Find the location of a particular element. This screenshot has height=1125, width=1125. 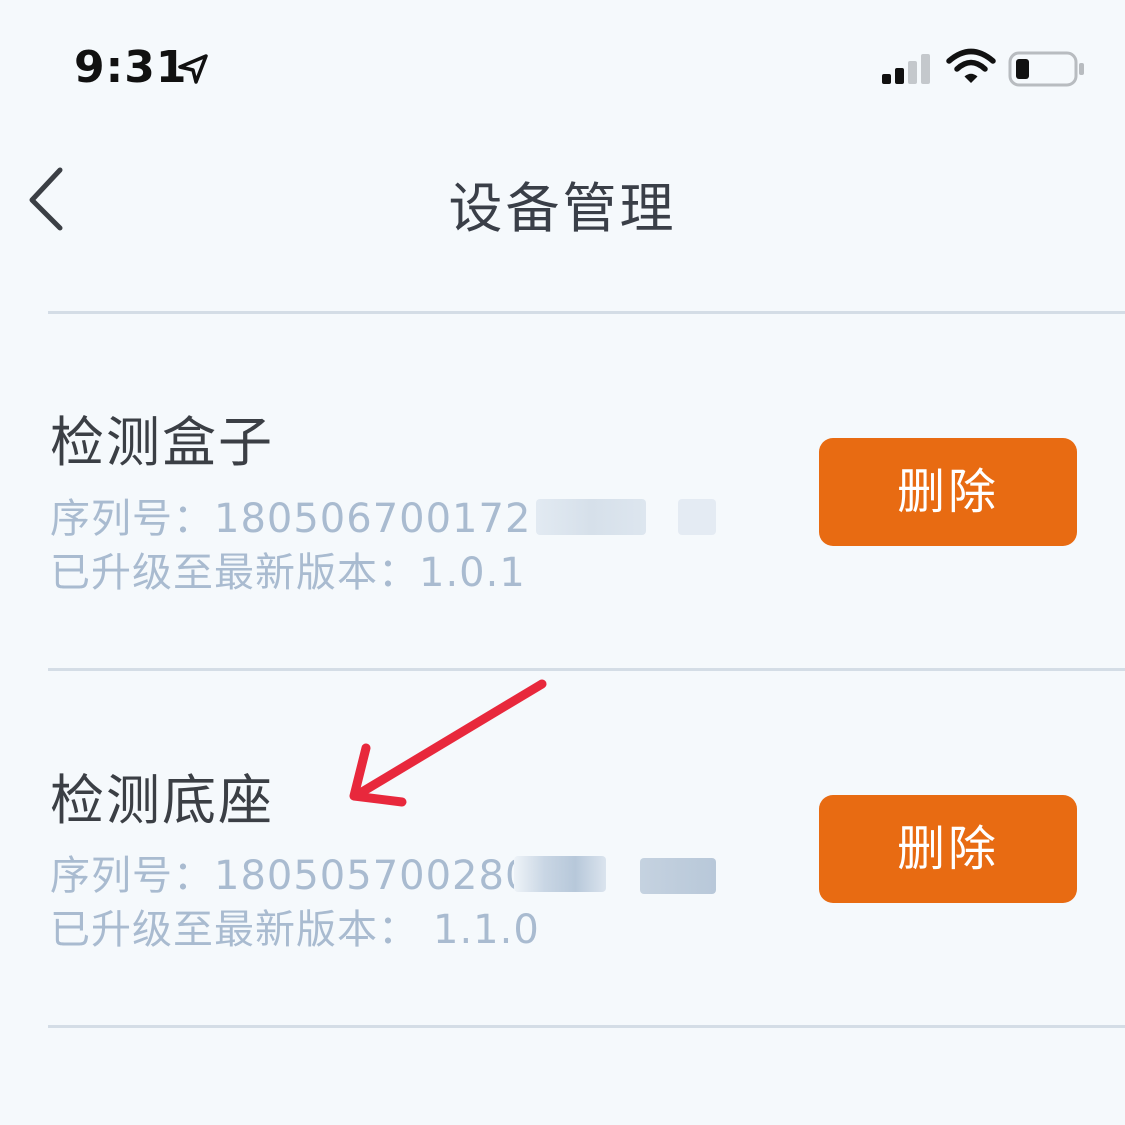

serial-number: 序列号：180506700172 is located at coordinates (290, 515).